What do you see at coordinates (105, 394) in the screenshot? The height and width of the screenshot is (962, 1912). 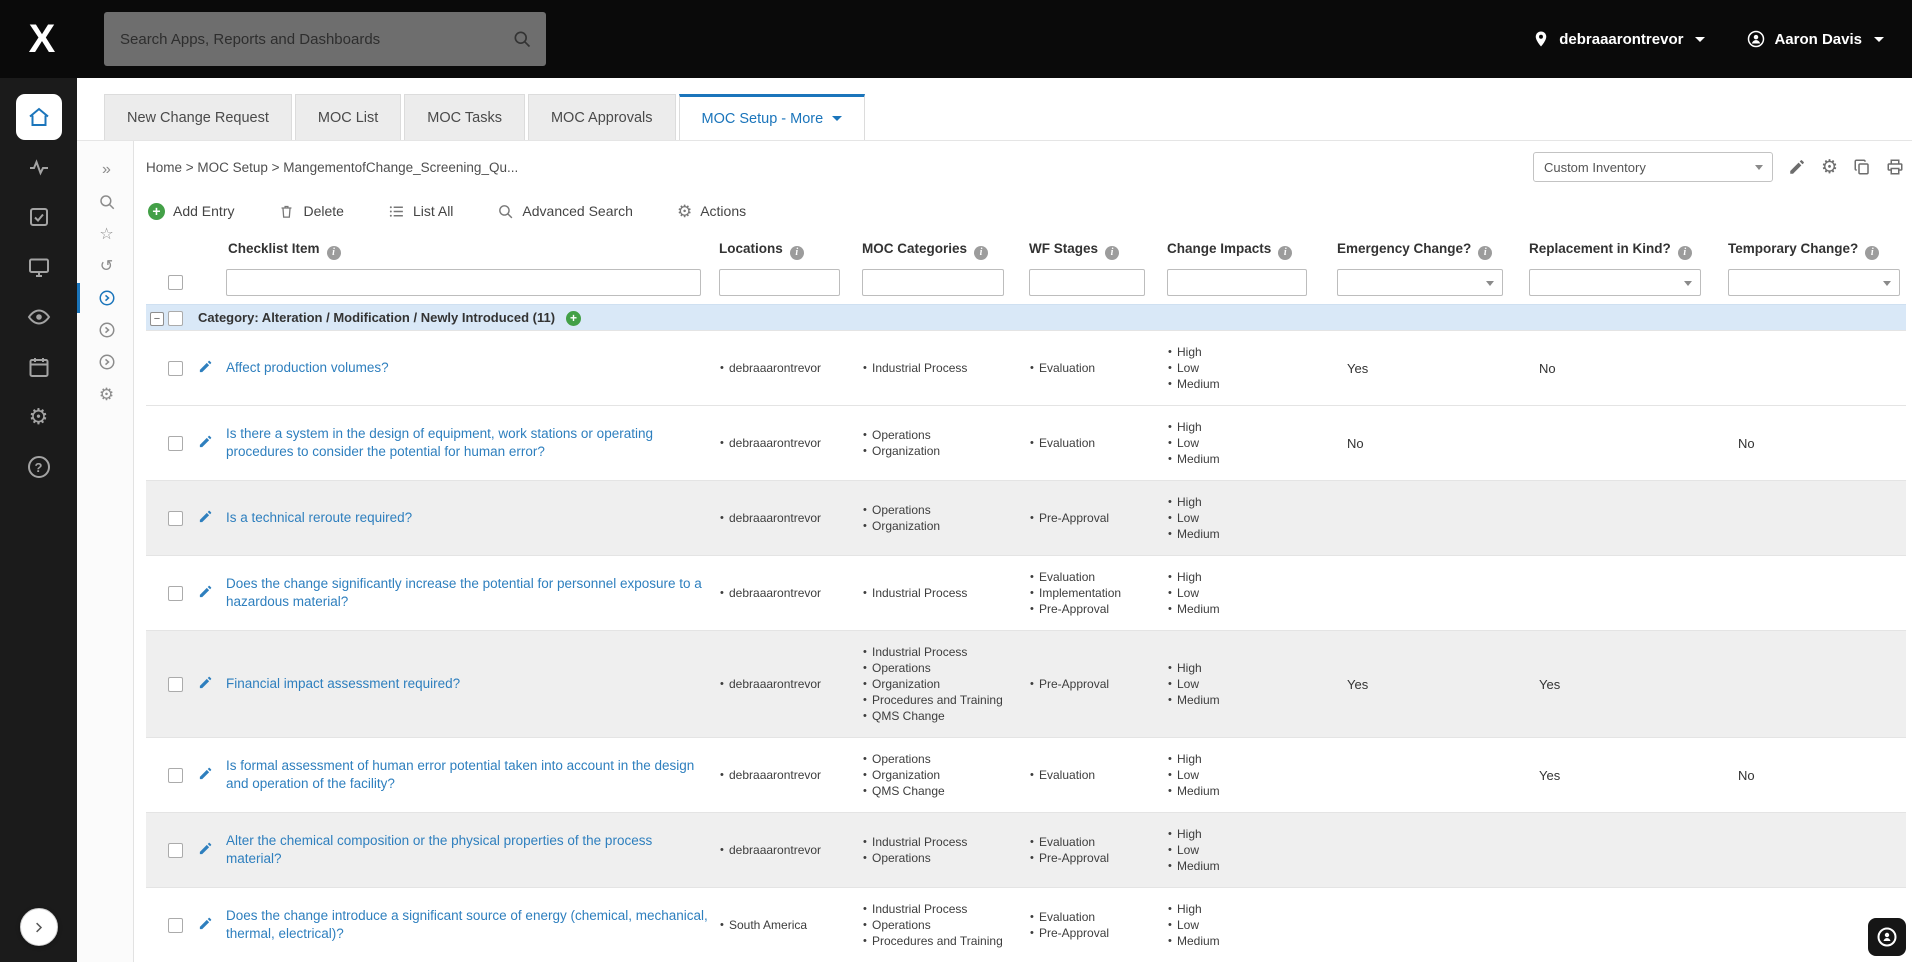 I see `panel-settings-icon: ⚙` at bounding box center [105, 394].